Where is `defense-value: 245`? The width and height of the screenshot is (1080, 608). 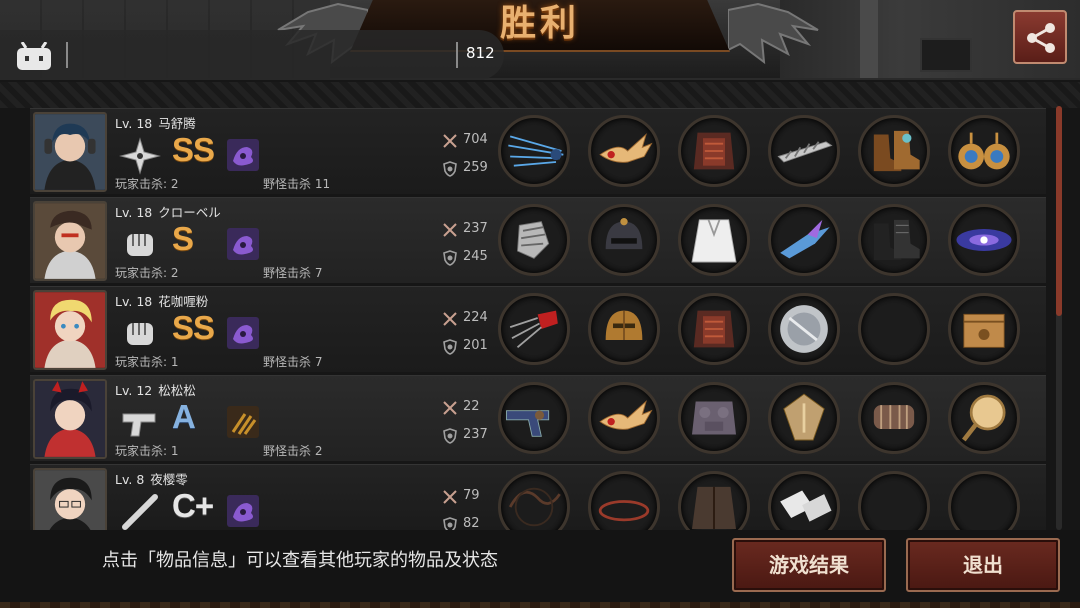 defense-value: 245 is located at coordinates (475, 256).